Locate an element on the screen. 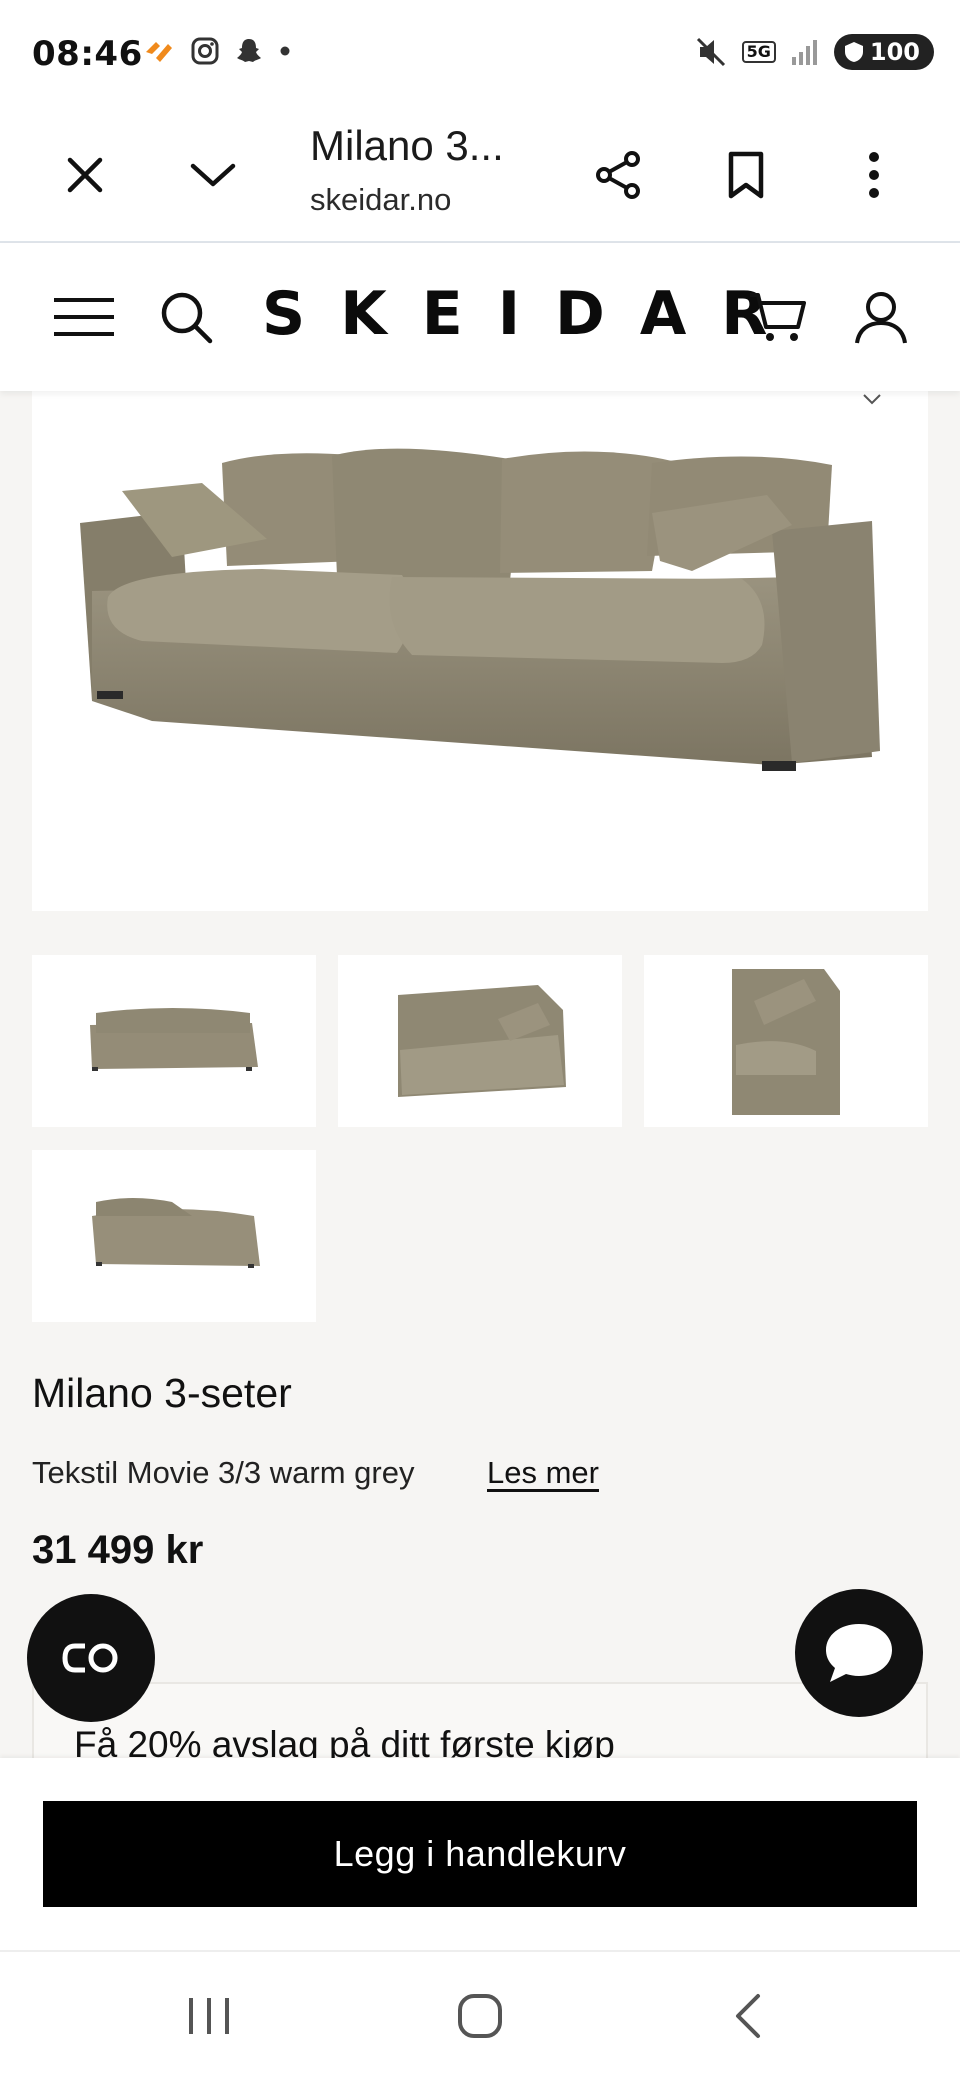 The height and width of the screenshot is (2080, 960). dot-icon is located at coordinates (285, 51).